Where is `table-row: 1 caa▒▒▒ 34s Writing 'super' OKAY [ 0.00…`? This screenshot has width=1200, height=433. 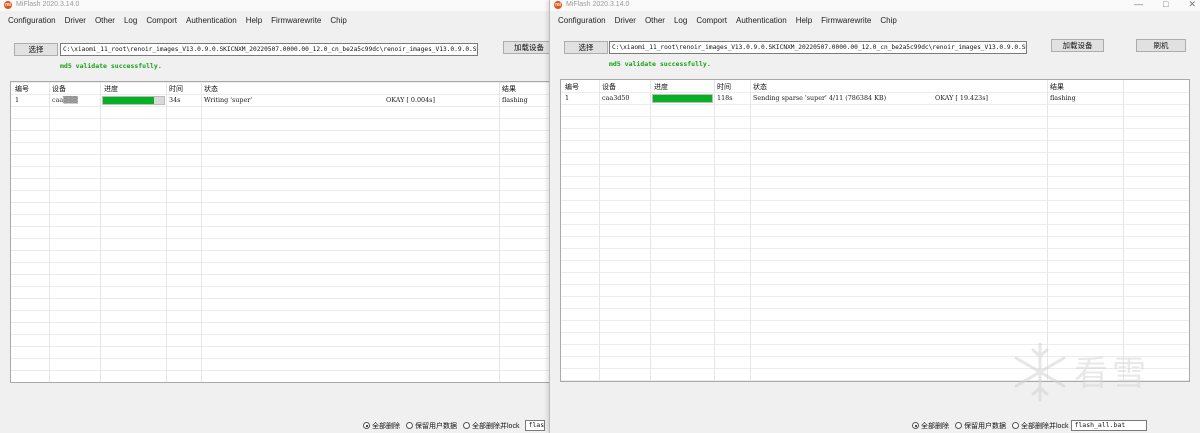 table-row: 1 caa▒▒▒ 34s Writing 'super' OKAY [ 0.00… is located at coordinates (283, 100).